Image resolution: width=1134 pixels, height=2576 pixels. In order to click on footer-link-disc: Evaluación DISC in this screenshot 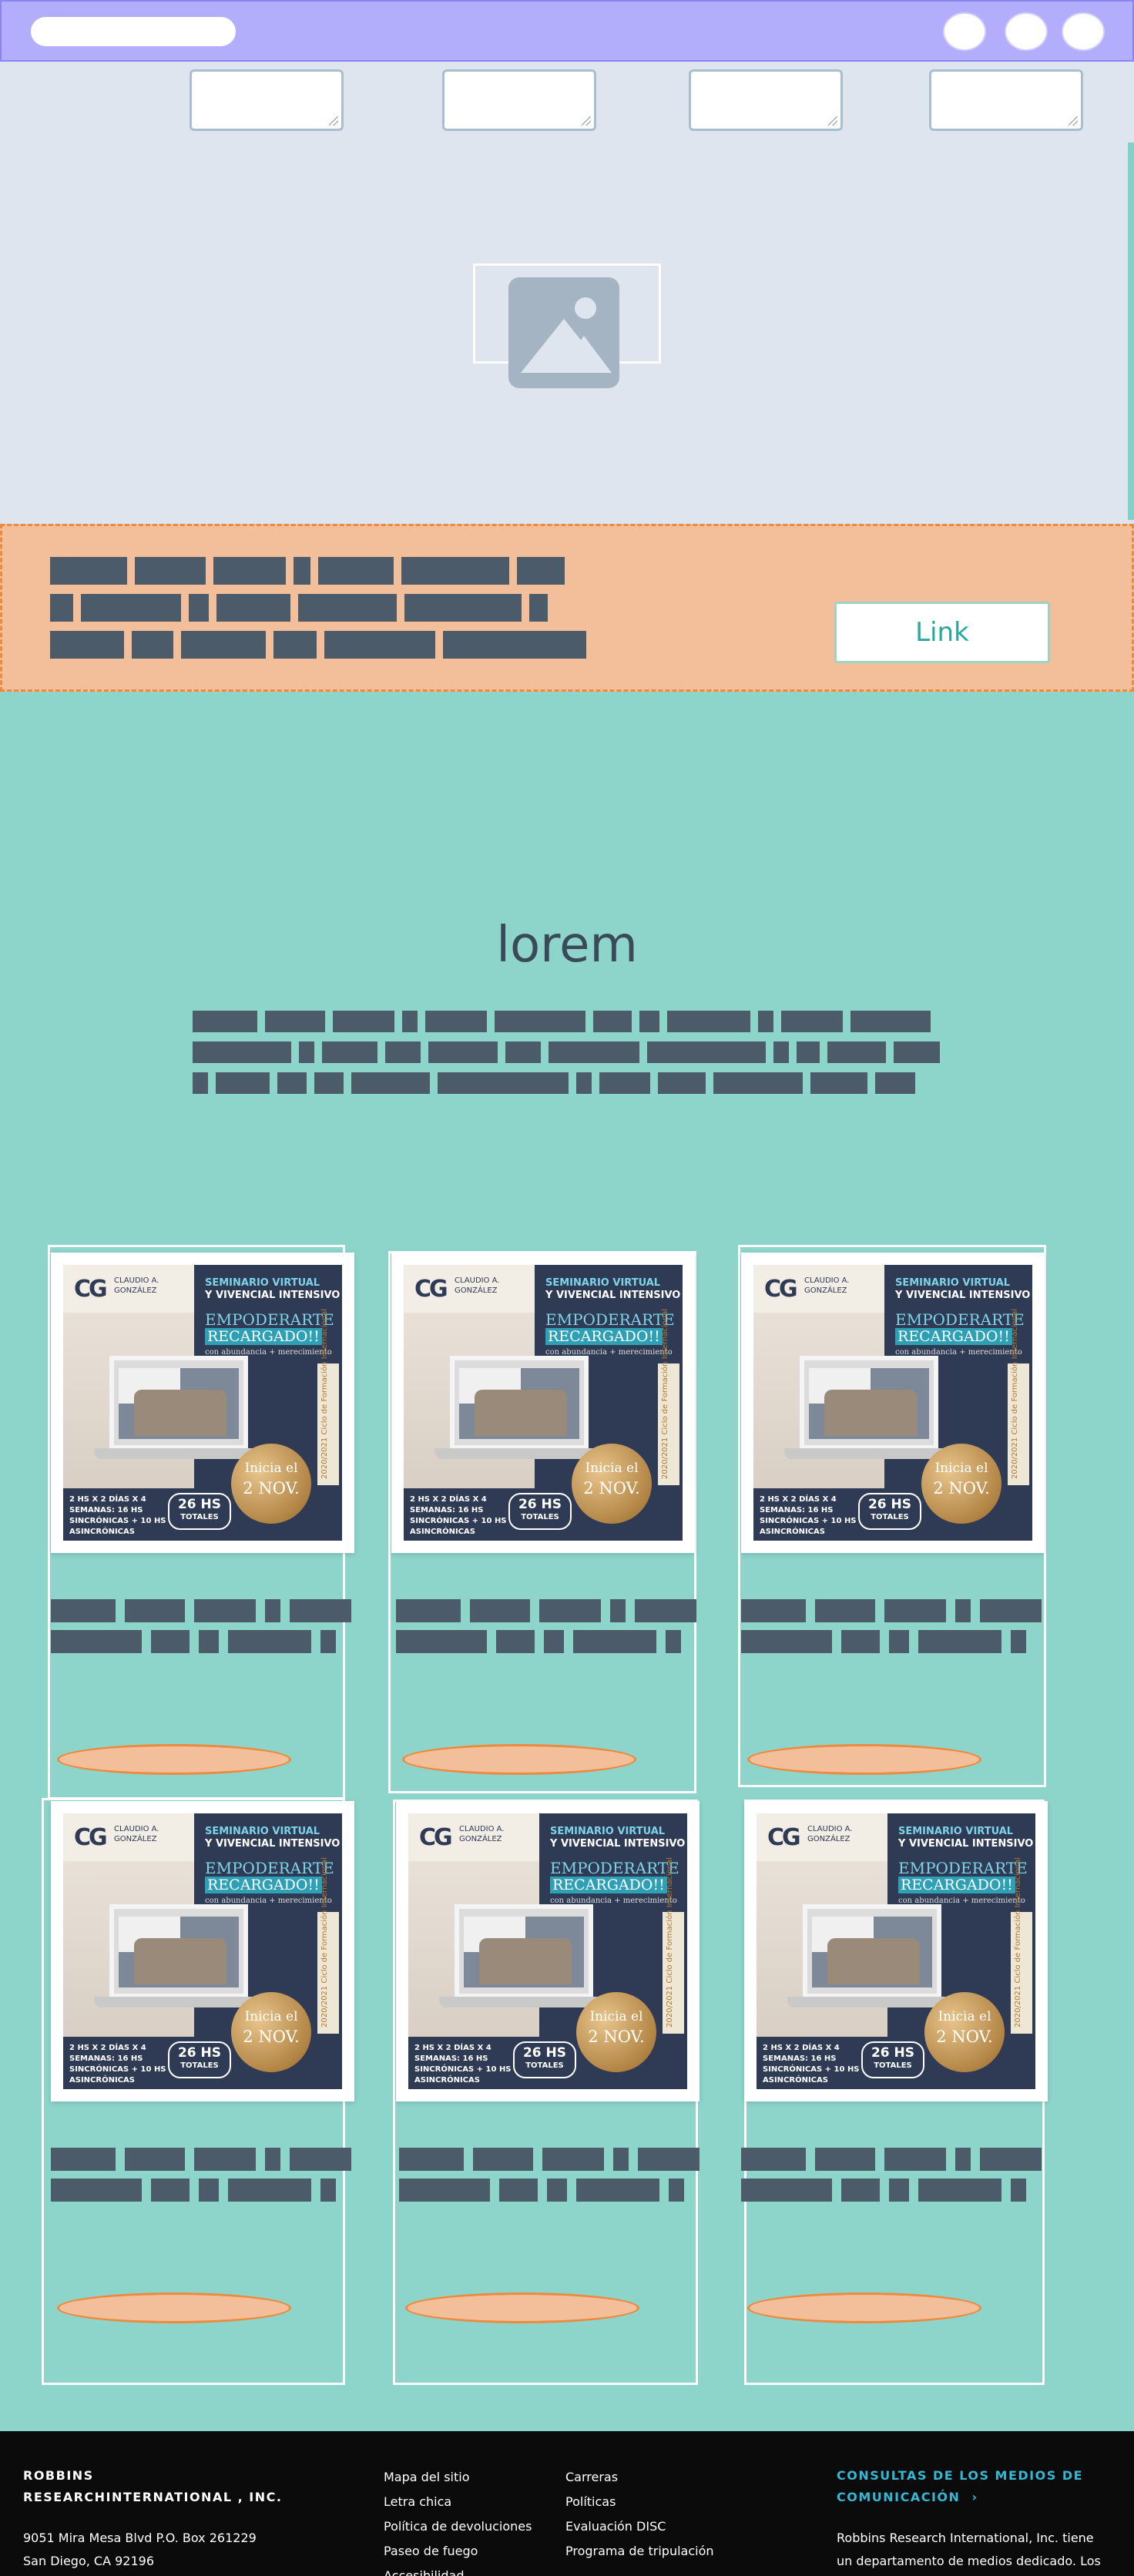, I will do `click(639, 2526)`.